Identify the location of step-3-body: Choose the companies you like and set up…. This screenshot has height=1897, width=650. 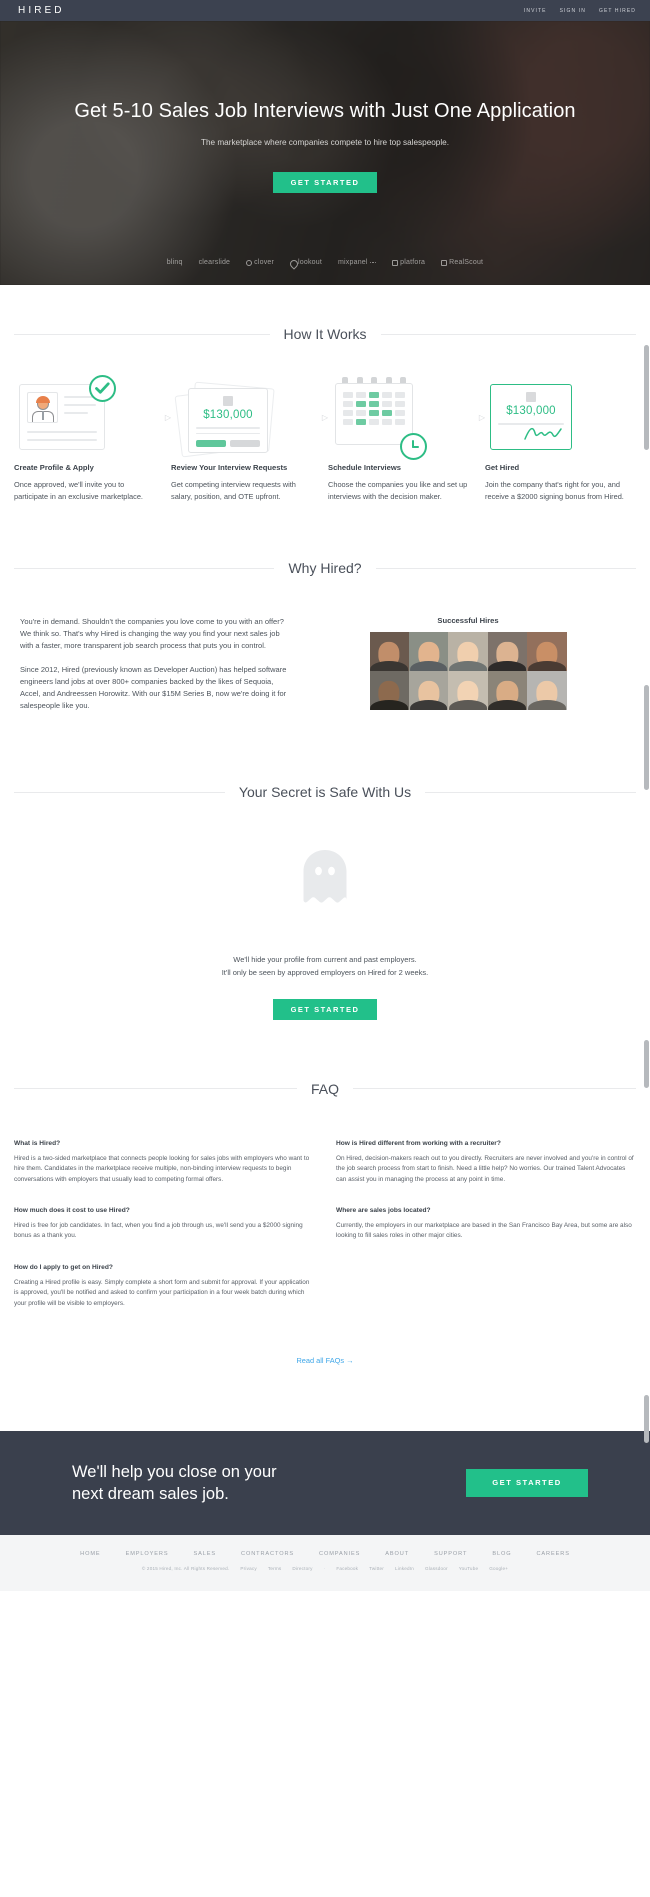
(398, 490).